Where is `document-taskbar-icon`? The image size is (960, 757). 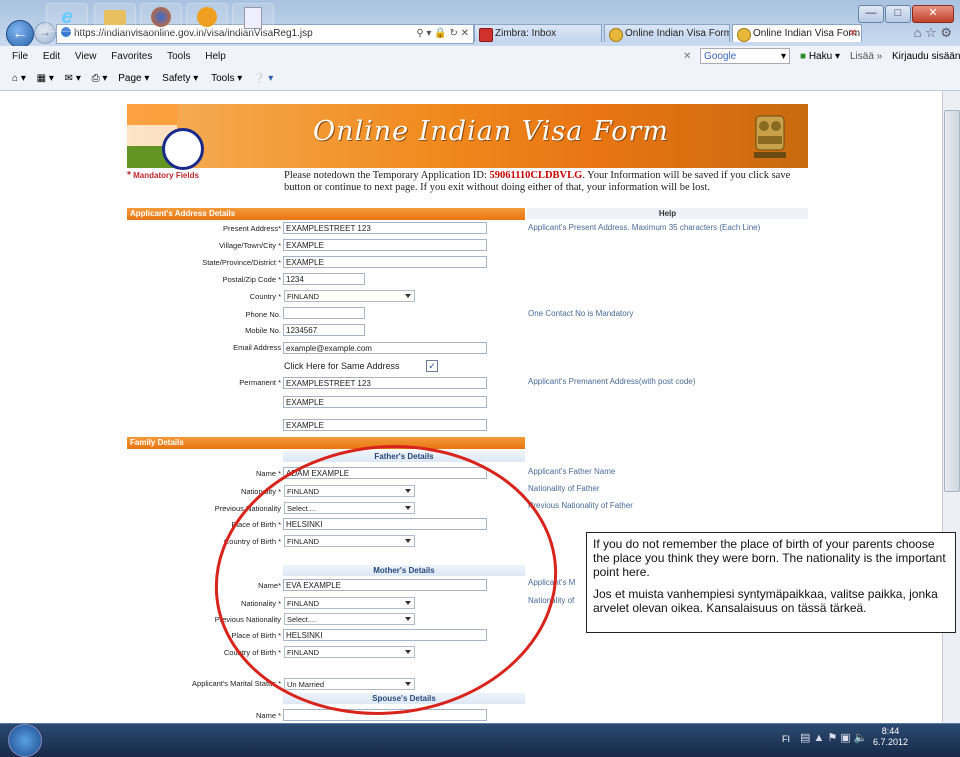 document-taskbar-icon is located at coordinates (253, 17).